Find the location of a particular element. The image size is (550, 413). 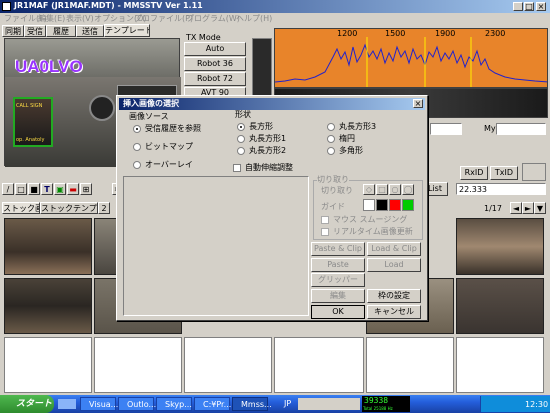

shape-roundrect3-radio is located at coordinates (331, 127).